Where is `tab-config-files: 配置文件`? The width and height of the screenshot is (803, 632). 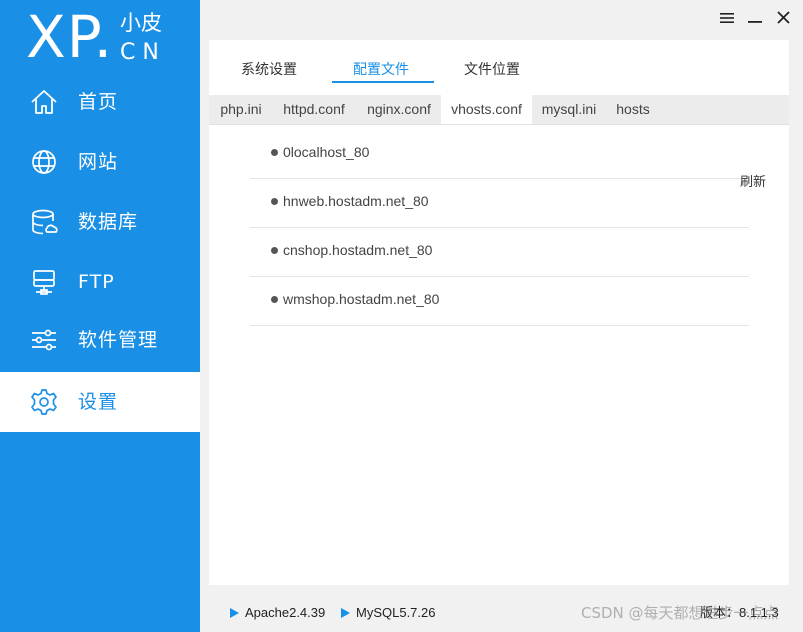 tab-config-files: 配置文件 is located at coordinates (381, 70).